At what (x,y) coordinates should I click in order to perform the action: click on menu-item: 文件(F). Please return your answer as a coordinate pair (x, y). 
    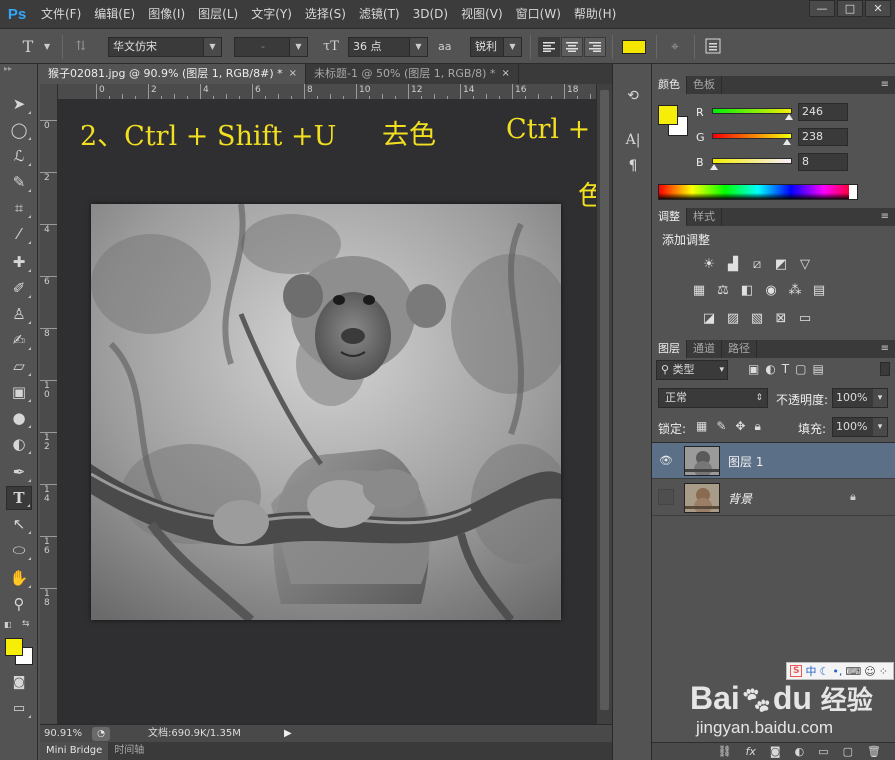
    Looking at the image, I should click on (60, 14).